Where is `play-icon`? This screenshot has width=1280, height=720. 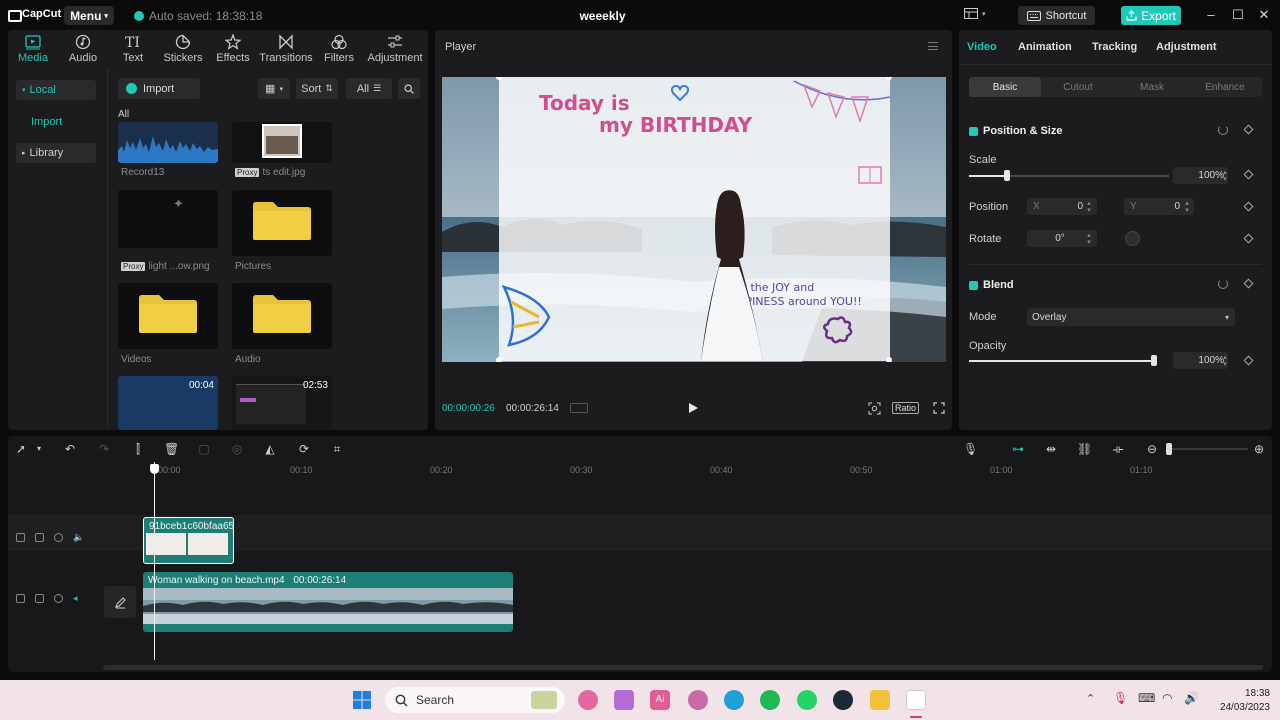
play-icon is located at coordinates (693, 408).